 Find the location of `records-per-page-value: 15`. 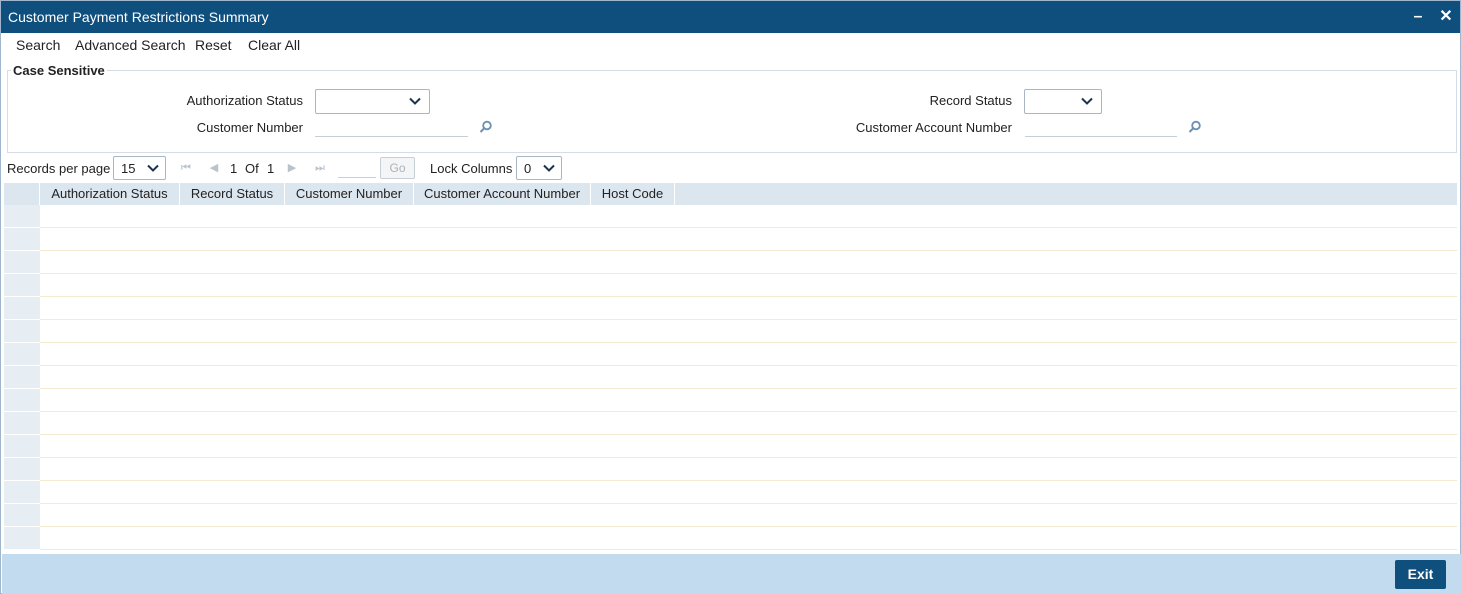

records-per-page-value: 15 is located at coordinates (128, 168).